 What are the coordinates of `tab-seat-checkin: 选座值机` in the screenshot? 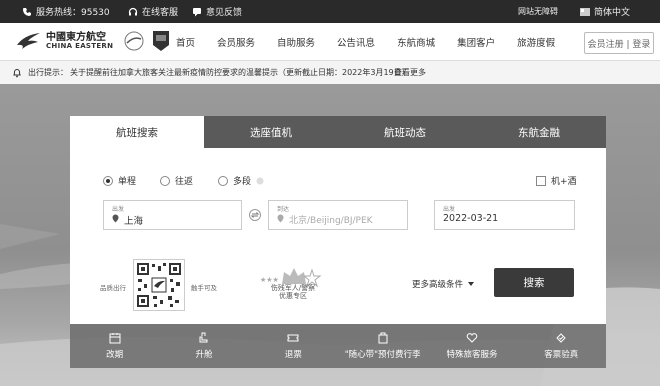 It's located at (271, 132).